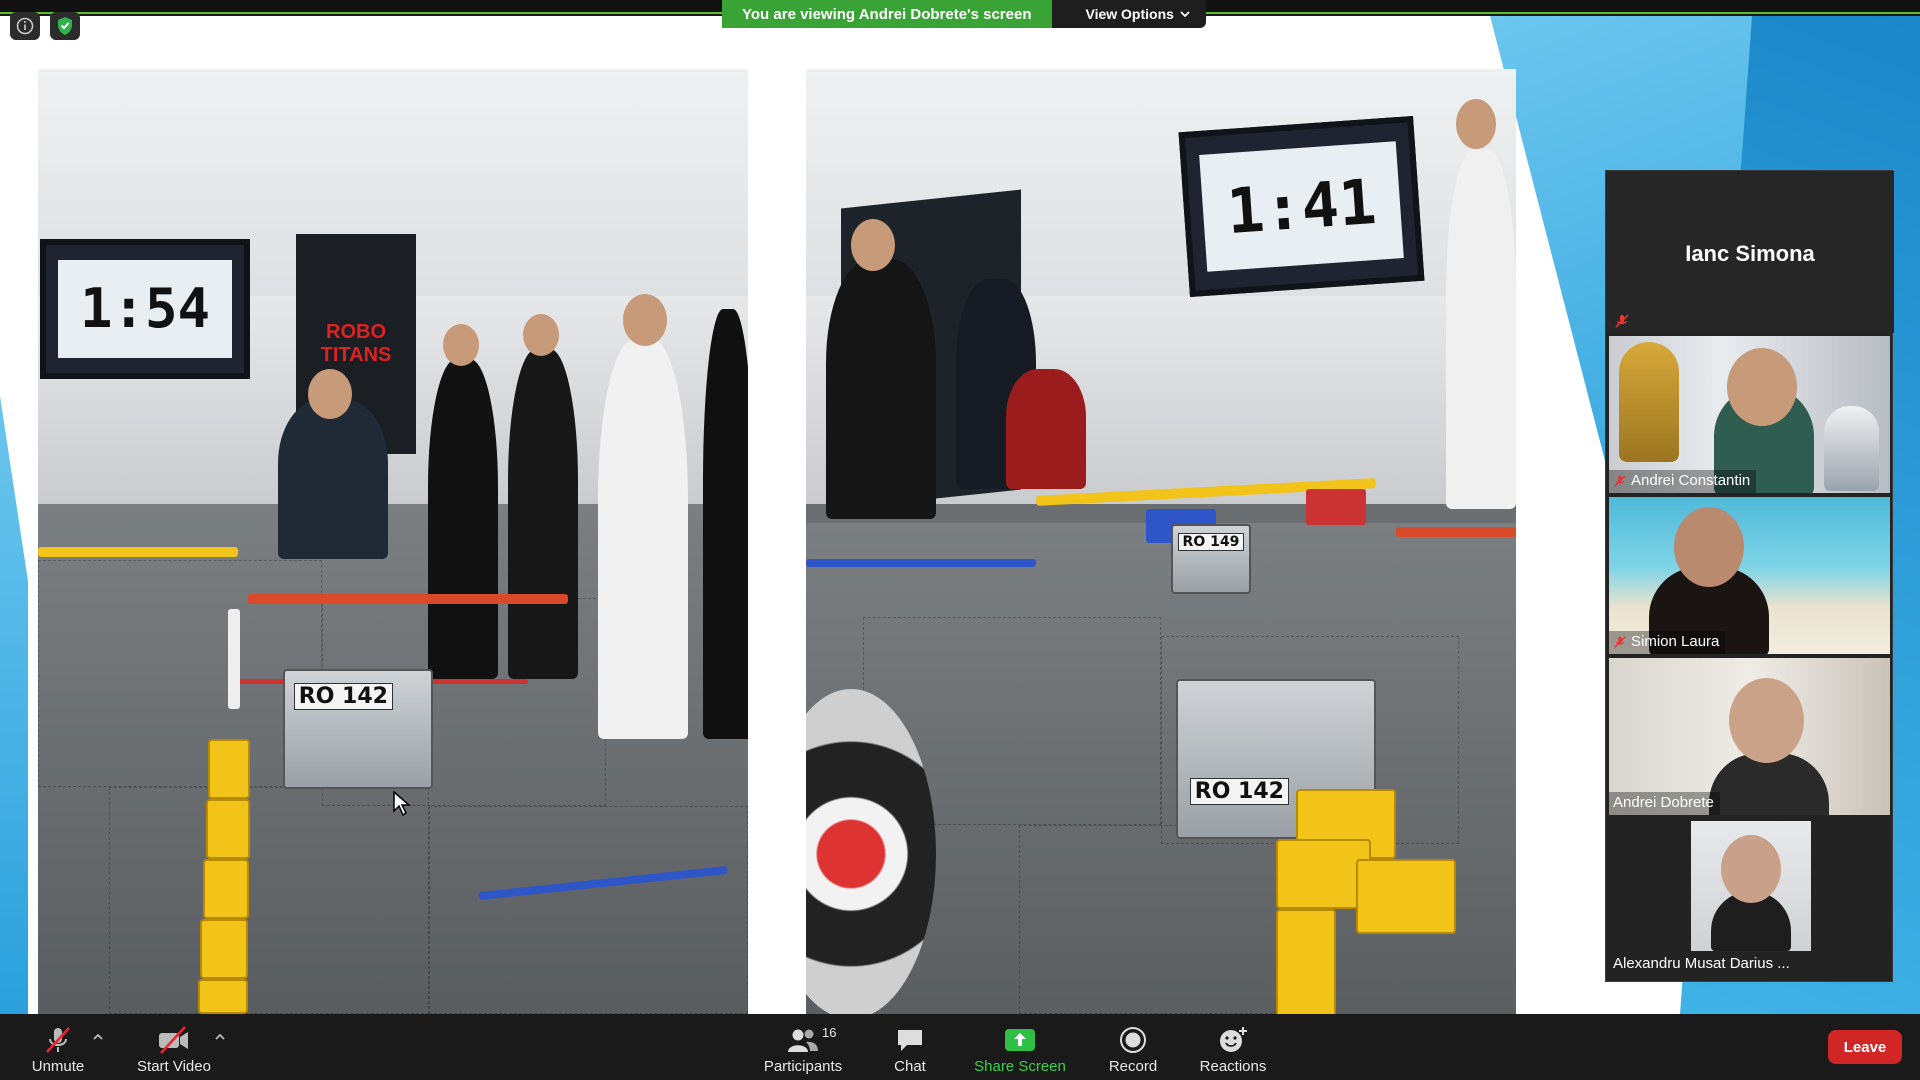 This screenshot has width=1920, height=1080. Describe the element at coordinates (1865, 1047) in the screenshot. I see `leave-button: Leave` at that location.